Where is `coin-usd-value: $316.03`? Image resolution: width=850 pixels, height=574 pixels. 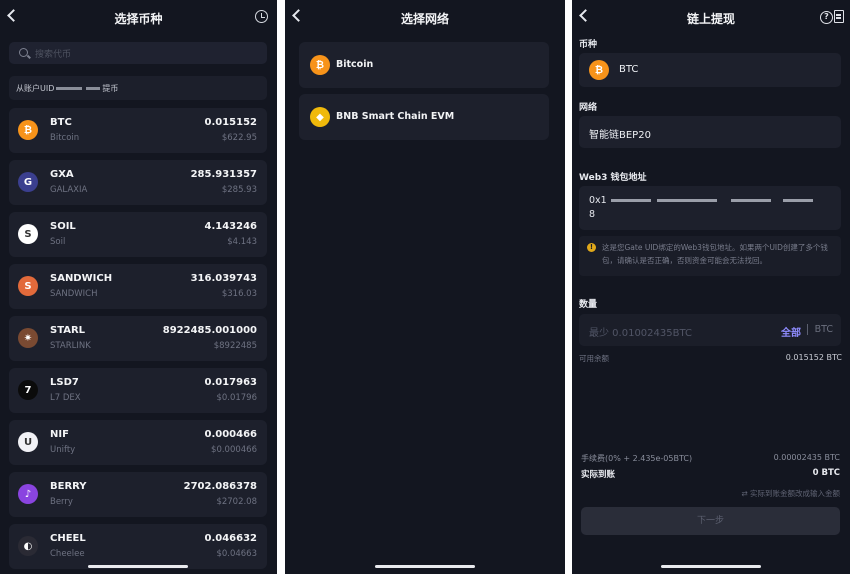 coin-usd-value: $316.03 is located at coordinates (239, 294).